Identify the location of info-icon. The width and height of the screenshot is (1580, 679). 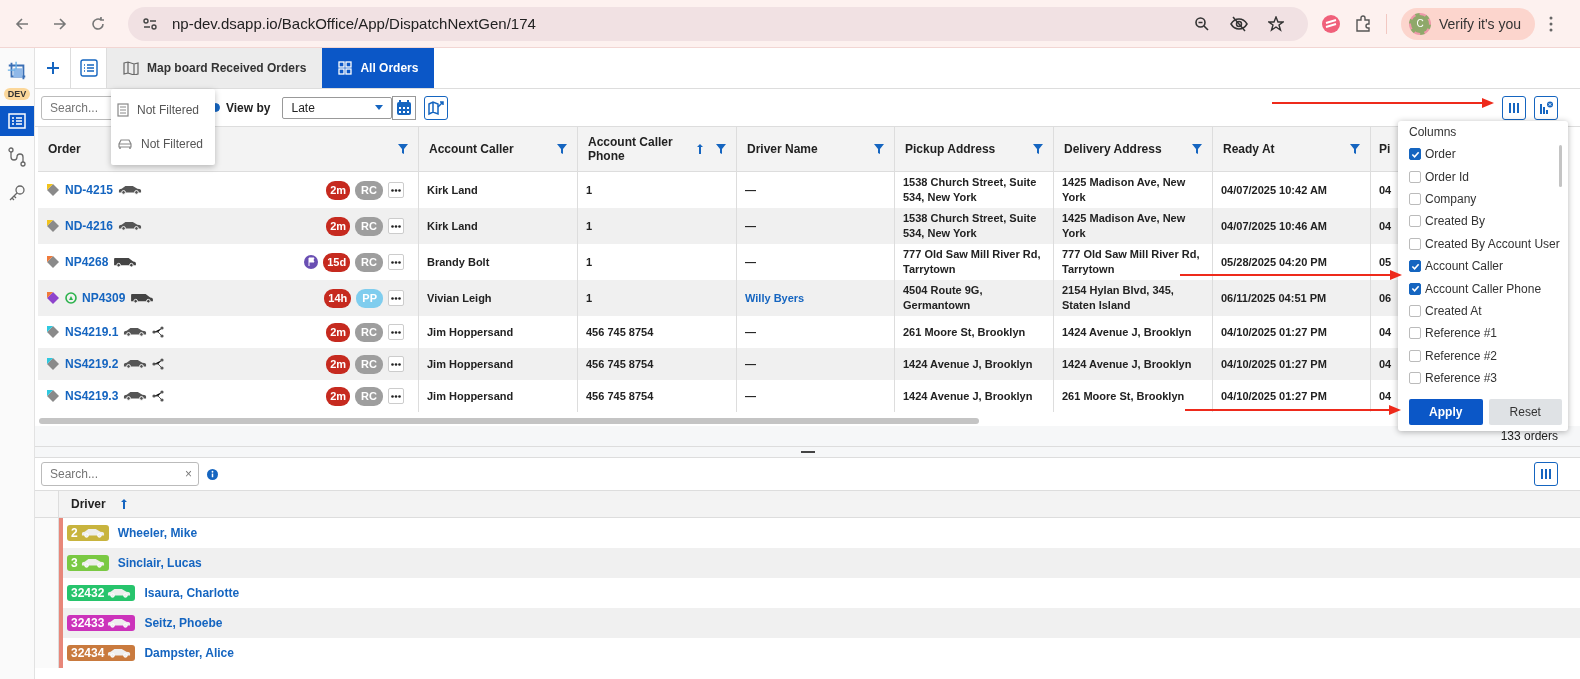
(212, 474).